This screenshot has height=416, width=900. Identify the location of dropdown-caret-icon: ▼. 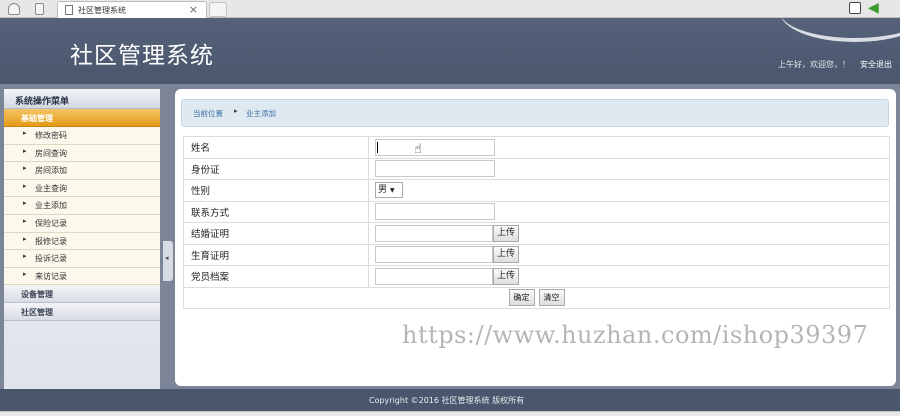
(392, 191).